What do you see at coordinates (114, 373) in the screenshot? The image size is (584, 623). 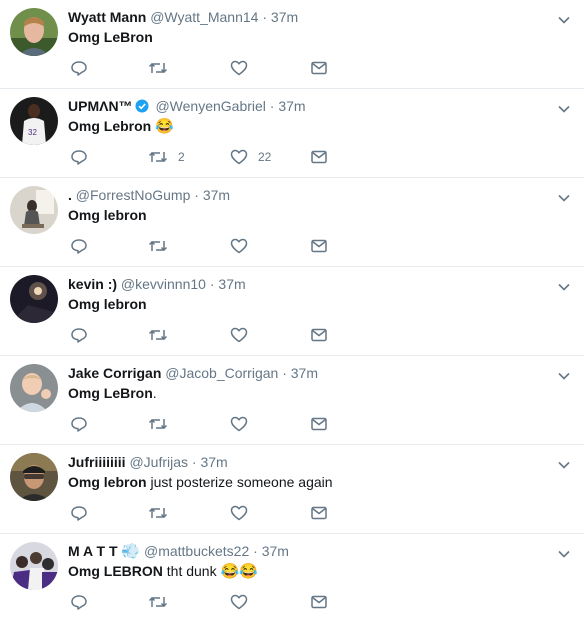 I see `display-name: Jake Corrigan` at bounding box center [114, 373].